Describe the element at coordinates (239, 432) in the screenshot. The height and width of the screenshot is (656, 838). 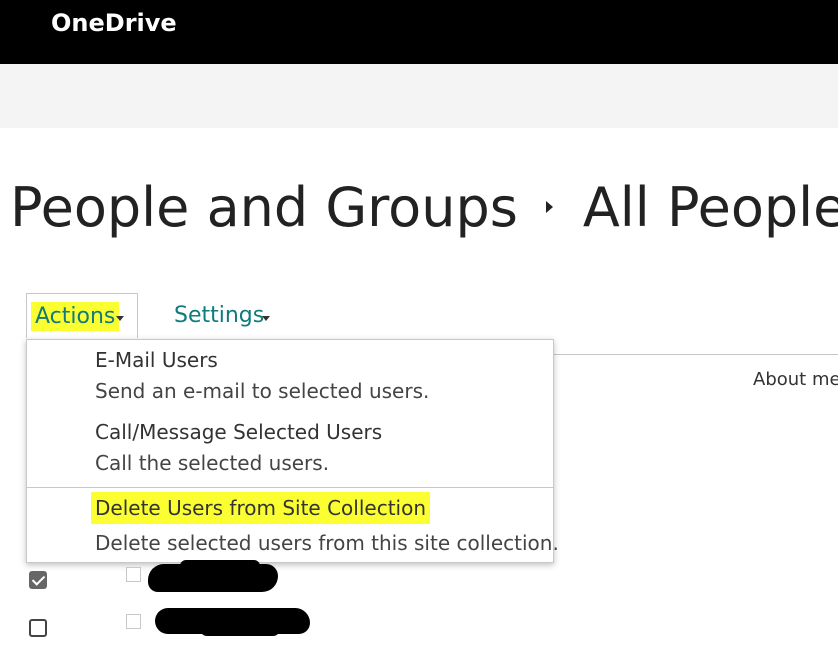
I see `menu-item-title: Call/Message Selected Users` at that location.